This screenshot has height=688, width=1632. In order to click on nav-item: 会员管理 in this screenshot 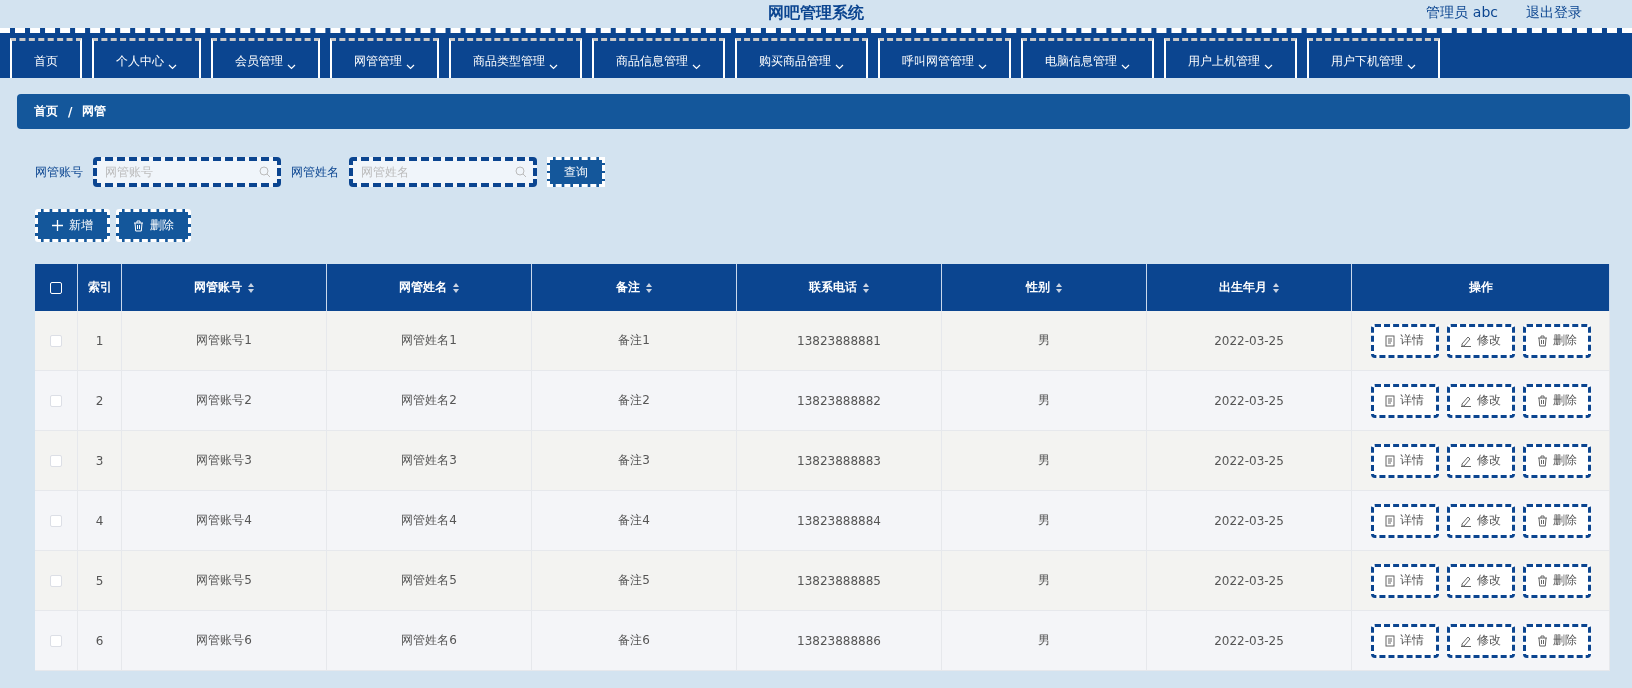, I will do `click(265, 58)`.